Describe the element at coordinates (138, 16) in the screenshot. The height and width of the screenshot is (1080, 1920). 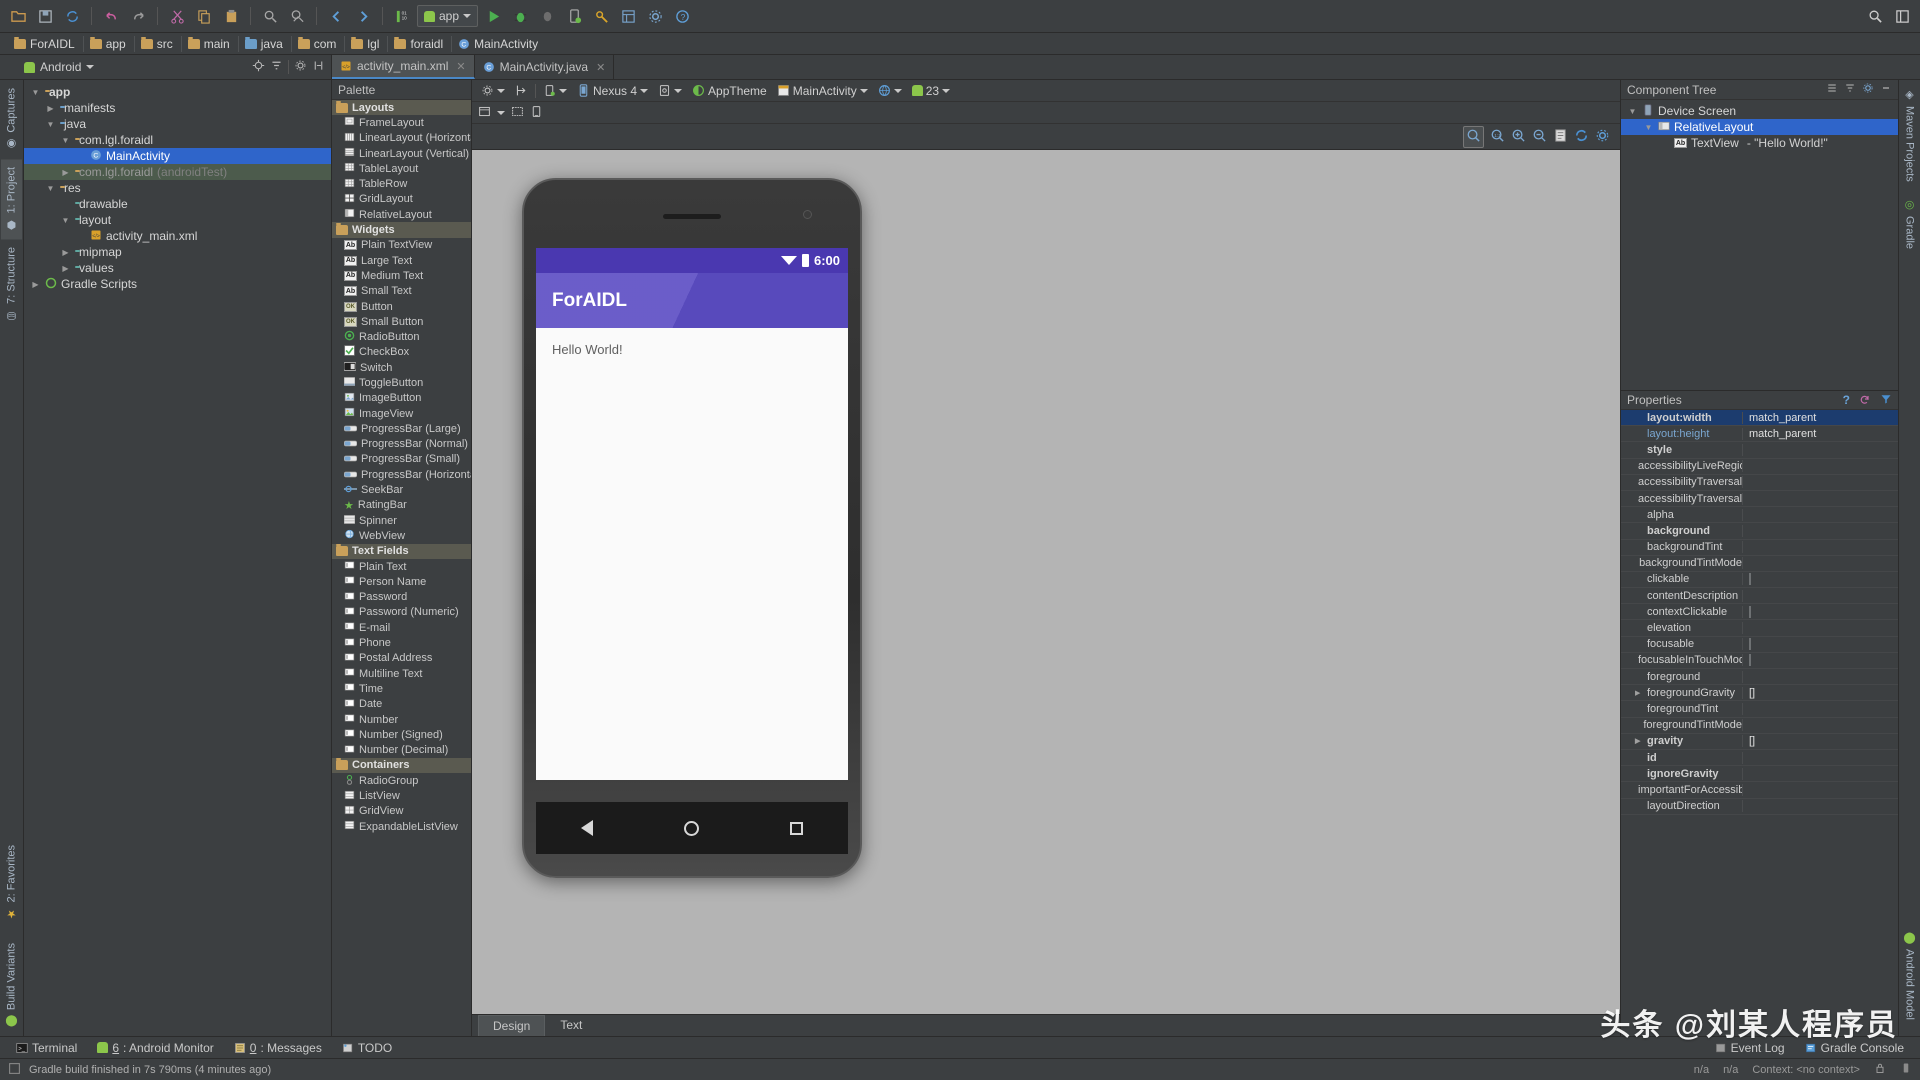
I see `redo-icon` at that location.